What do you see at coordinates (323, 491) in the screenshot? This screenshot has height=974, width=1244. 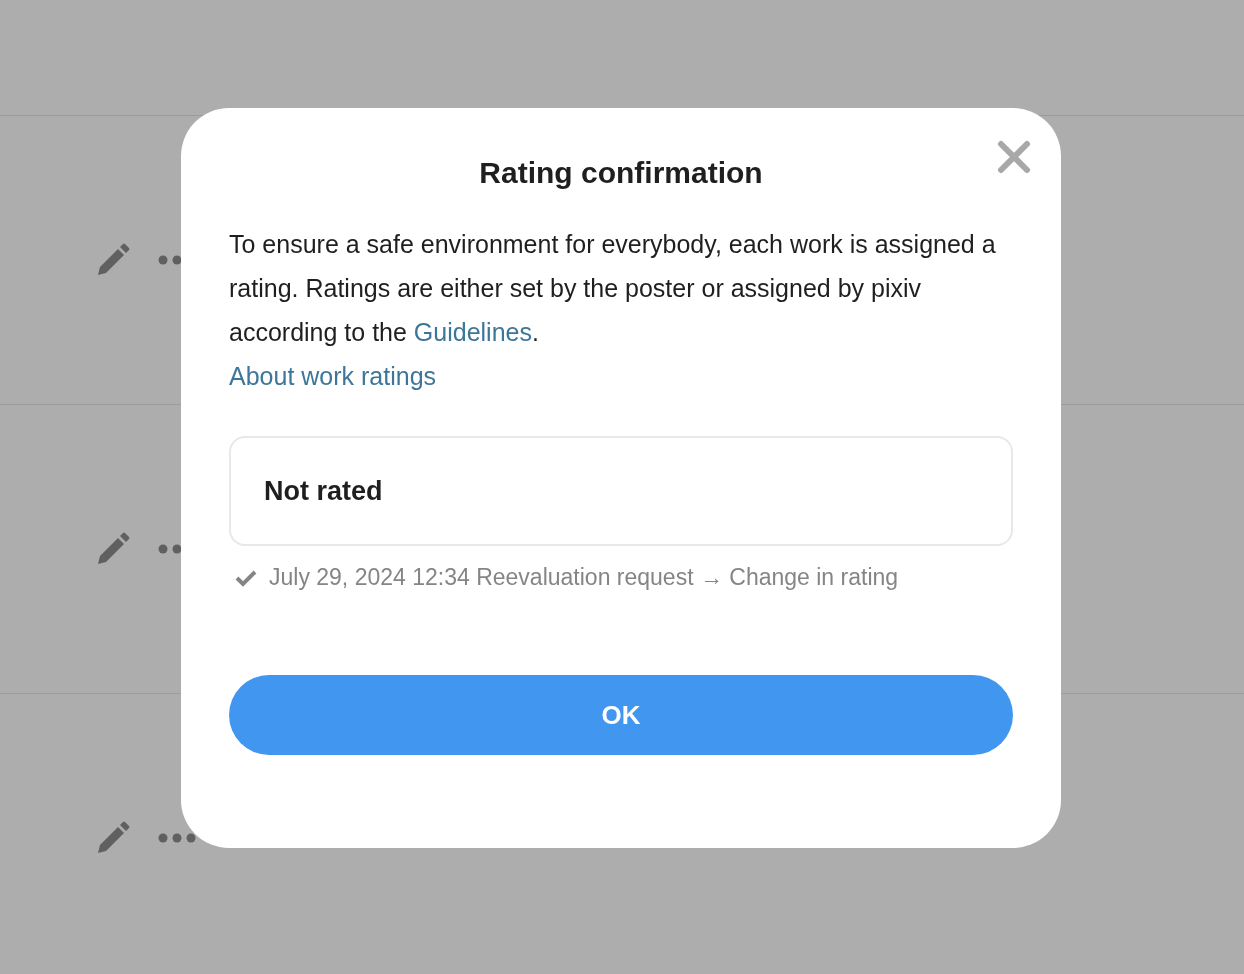 I see `rating-label: Not rated` at bounding box center [323, 491].